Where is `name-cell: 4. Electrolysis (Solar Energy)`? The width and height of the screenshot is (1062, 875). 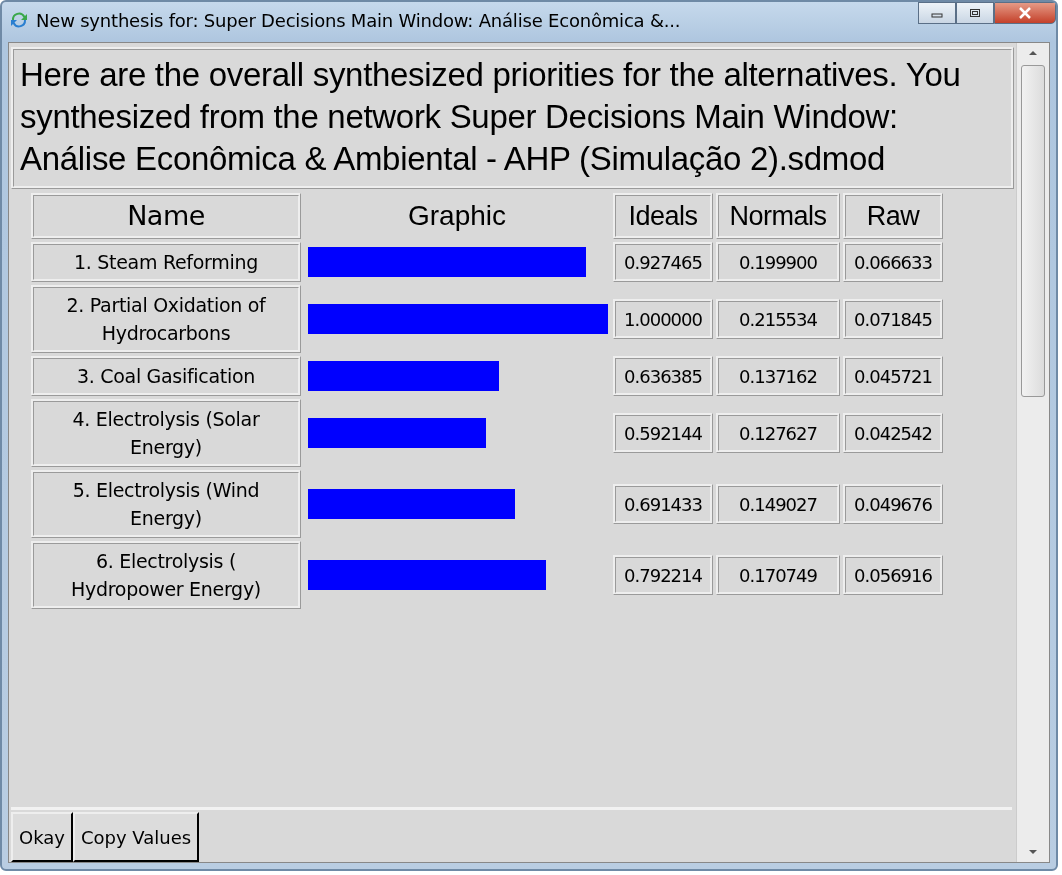 name-cell: 4. Electrolysis (Solar Energy) is located at coordinates (166, 433).